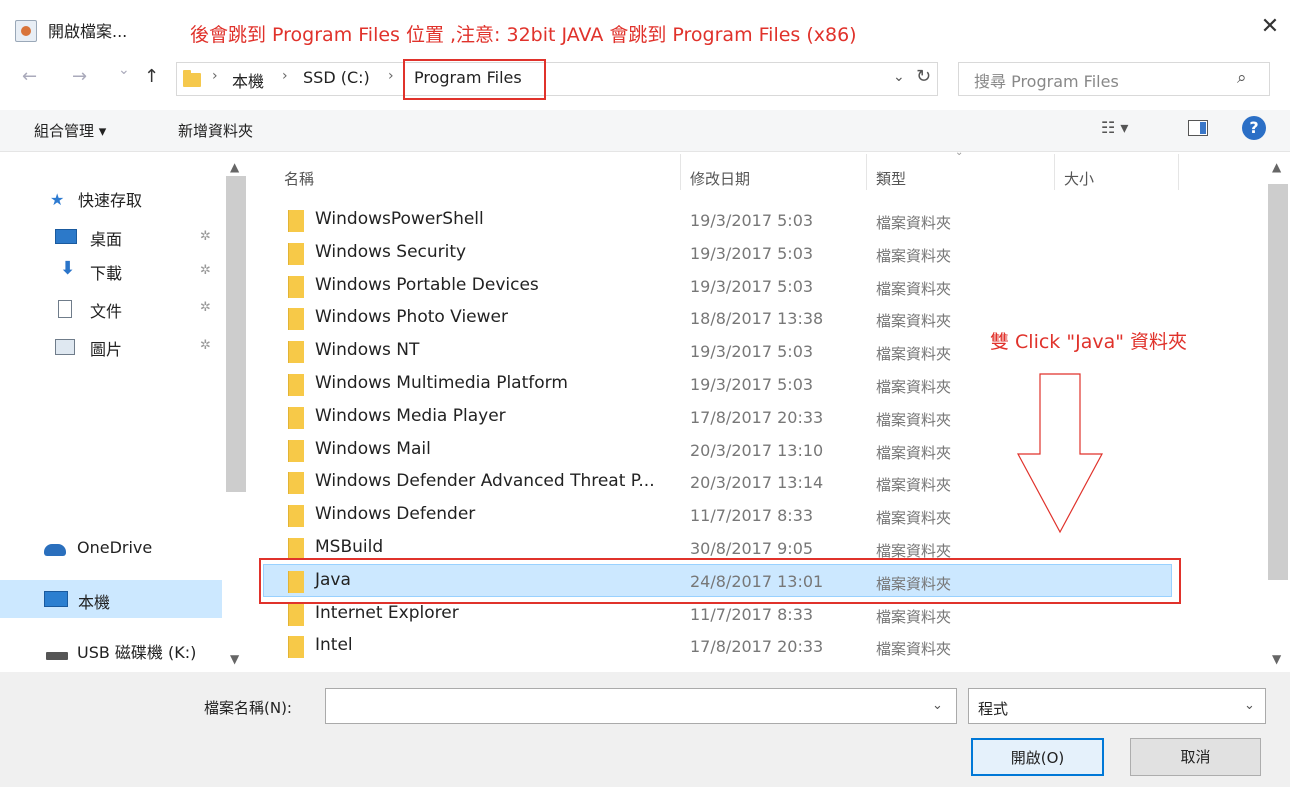 Image resolution: width=1290 pixels, height=787 pixels. I want to click on sidebar-item-downloads: 下載, so click(106, 272).